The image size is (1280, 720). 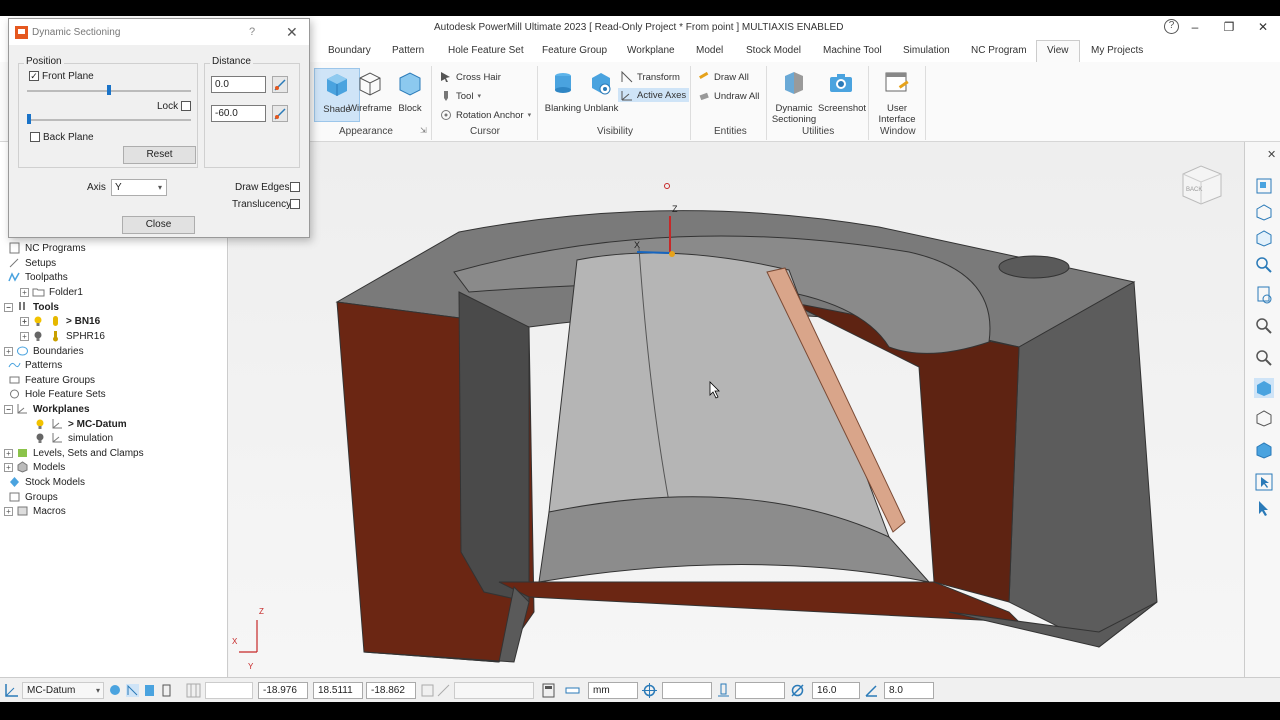 What do you see at coordinates (1264, 238) in the screenshot?
I see `cube-view-icon` at bounding box center [1264, 238].